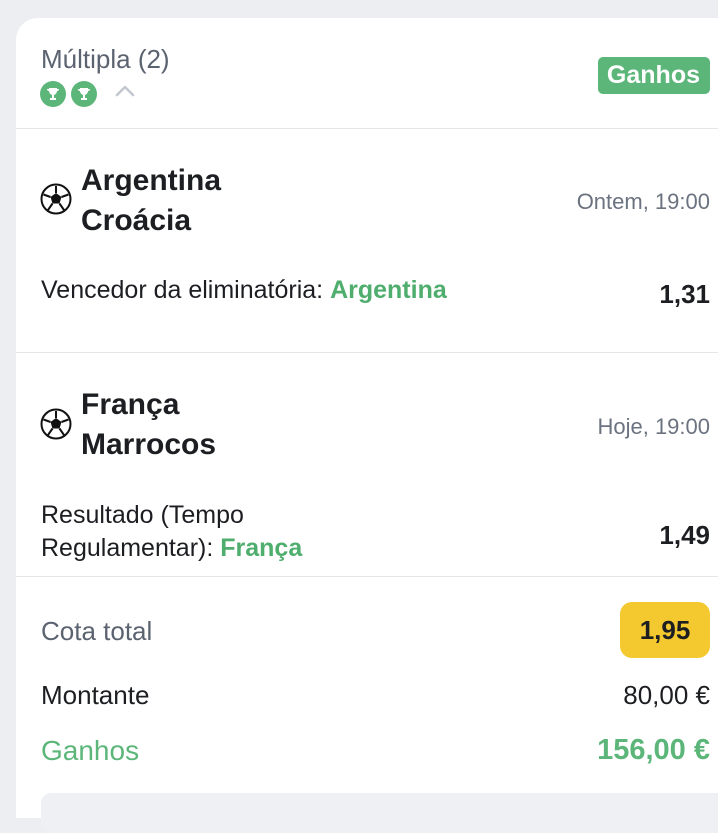 The image size is (718, 833). What do you see at coordinates (261, 548) in the screenshot?
I see `selection: França` at bounding box center [261, 548].